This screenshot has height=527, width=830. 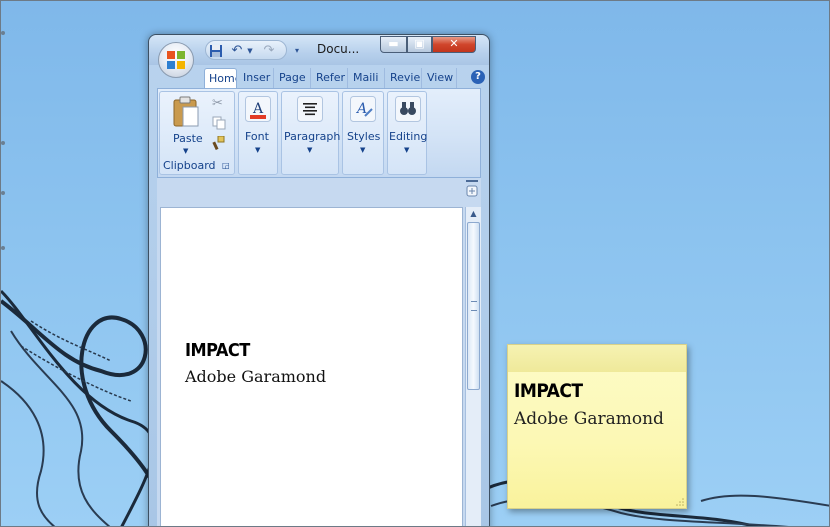 I want to click on font-group: A Font ▼, so click(x=258, y=133).